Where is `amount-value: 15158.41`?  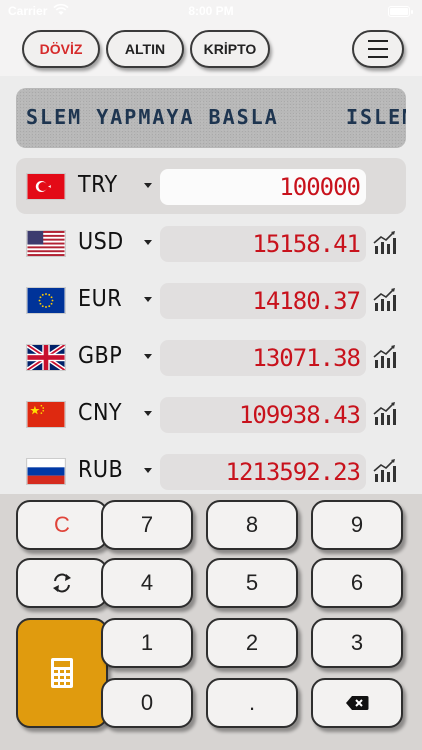 amount-value: 15158.41 is located at coordinates (263, 244).